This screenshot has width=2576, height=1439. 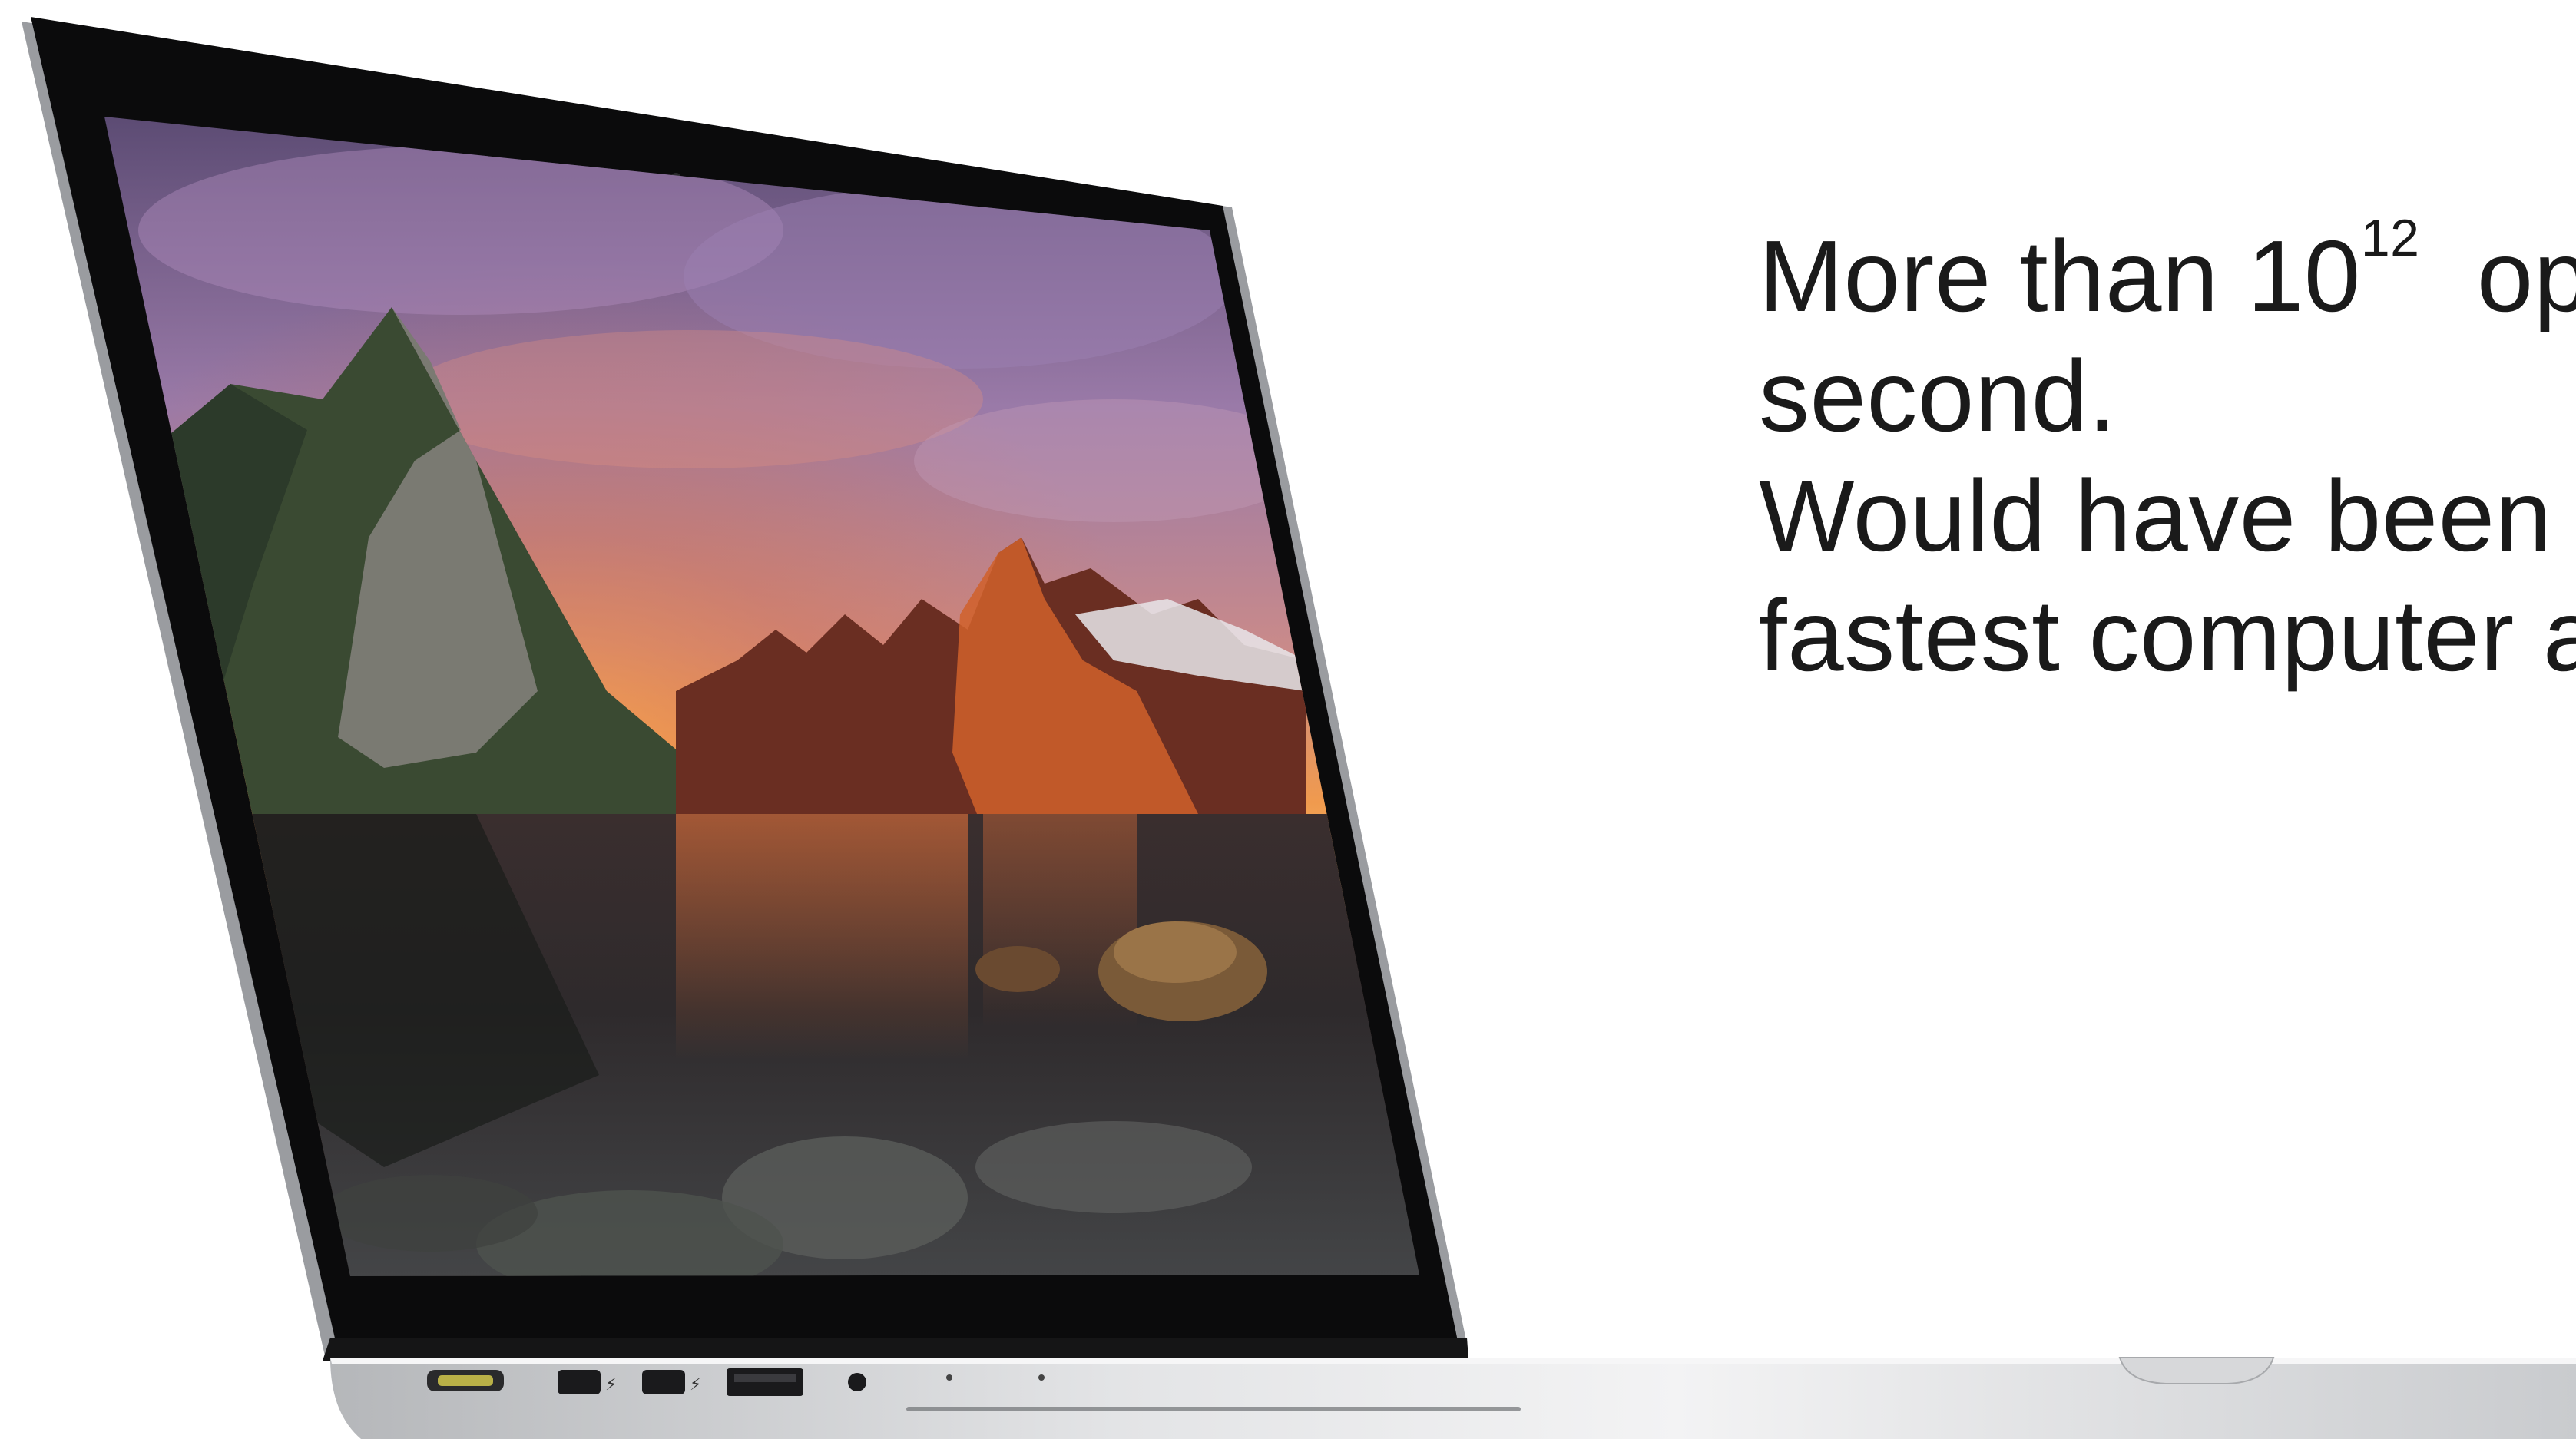 What do you see at coordinates (896, 1349) in the screenshot?
I see `laptop-hinge` at bounding box center [896, 1349].